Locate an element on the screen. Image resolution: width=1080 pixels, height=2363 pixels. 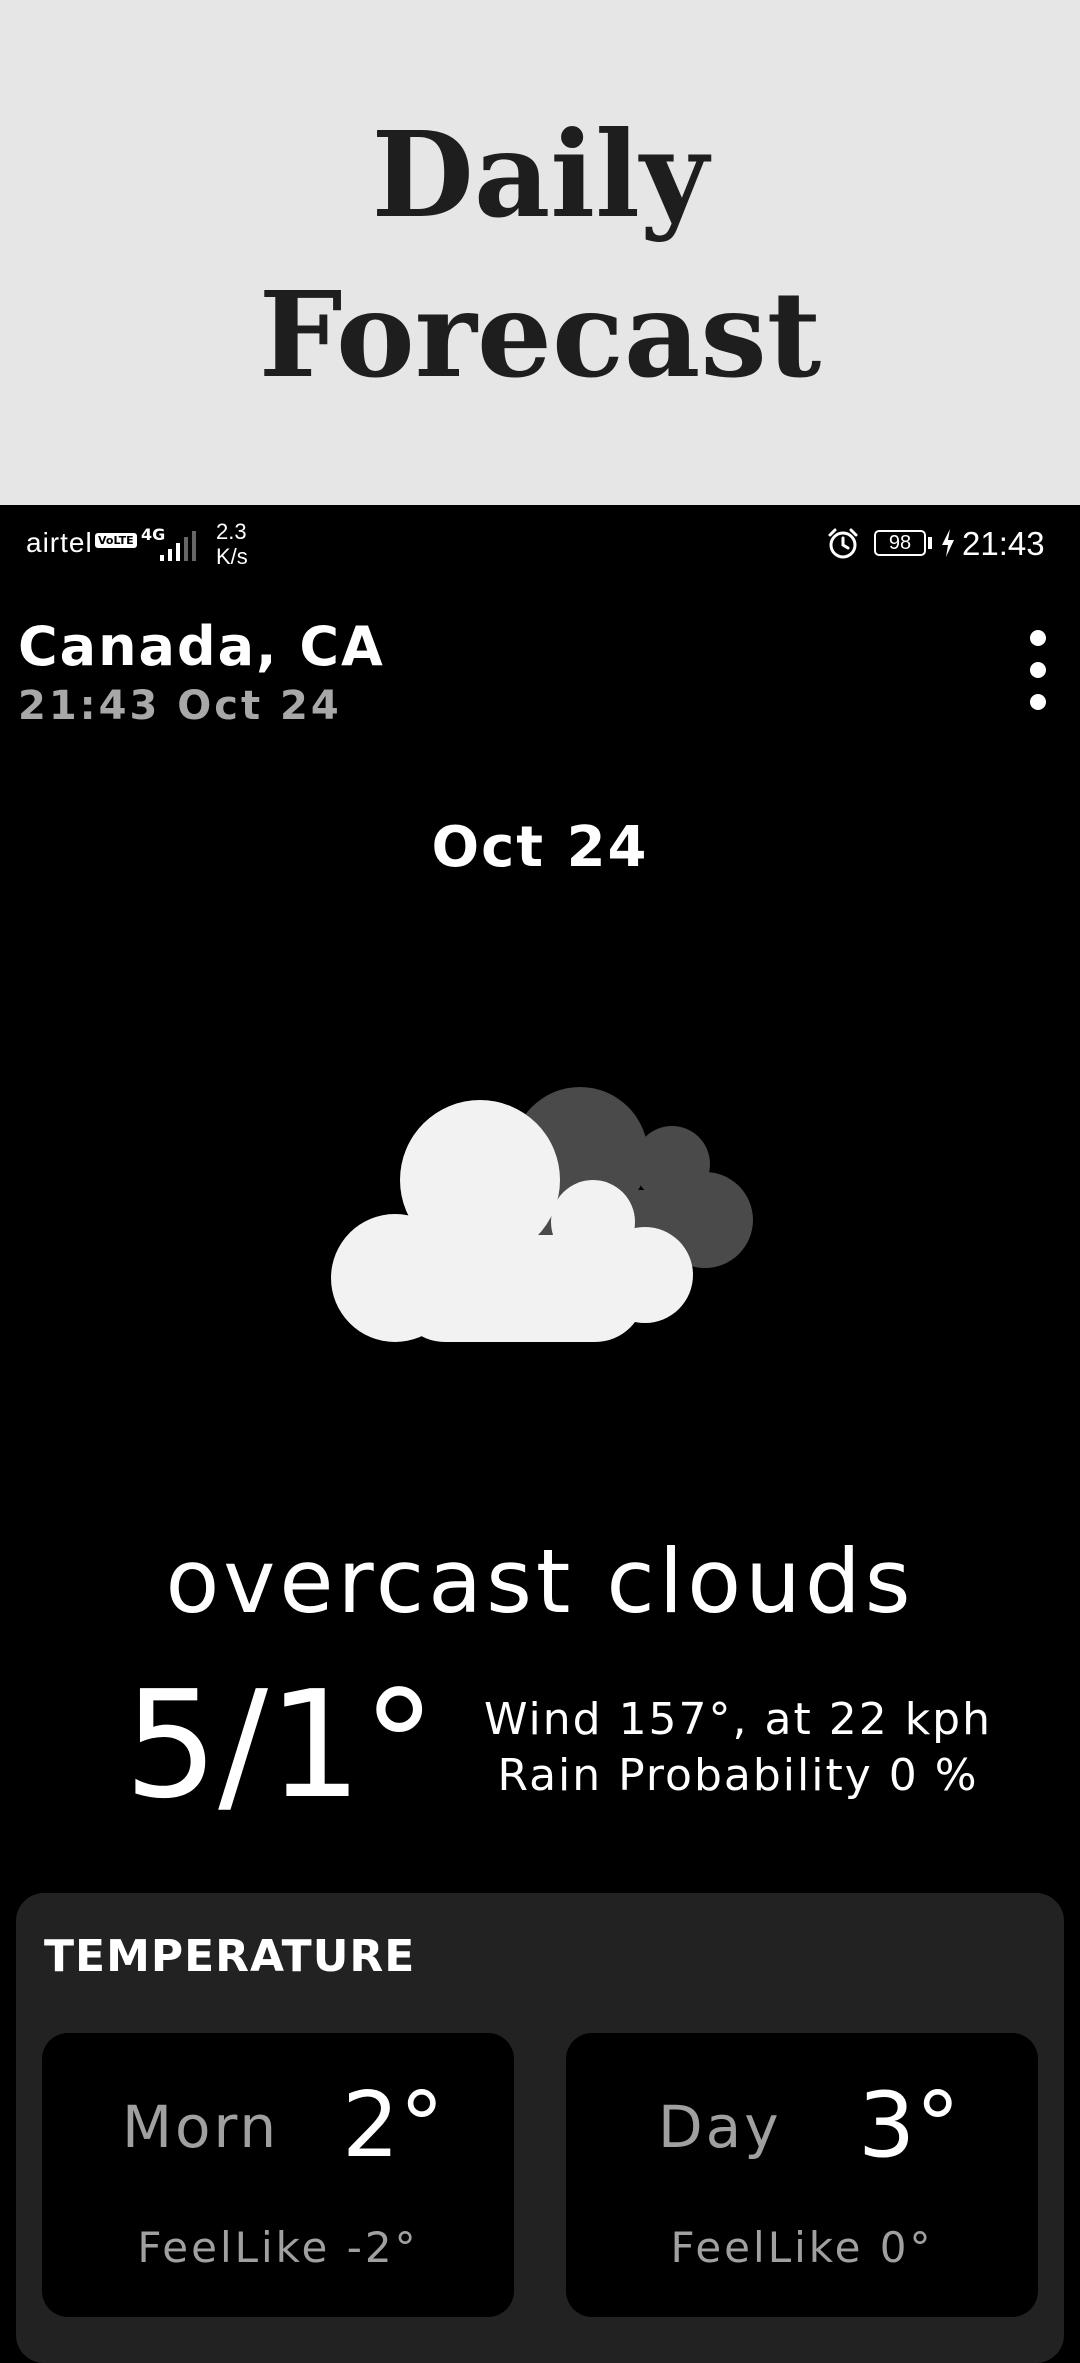
overflow-menu-button is located at coordinates (1038, 670).